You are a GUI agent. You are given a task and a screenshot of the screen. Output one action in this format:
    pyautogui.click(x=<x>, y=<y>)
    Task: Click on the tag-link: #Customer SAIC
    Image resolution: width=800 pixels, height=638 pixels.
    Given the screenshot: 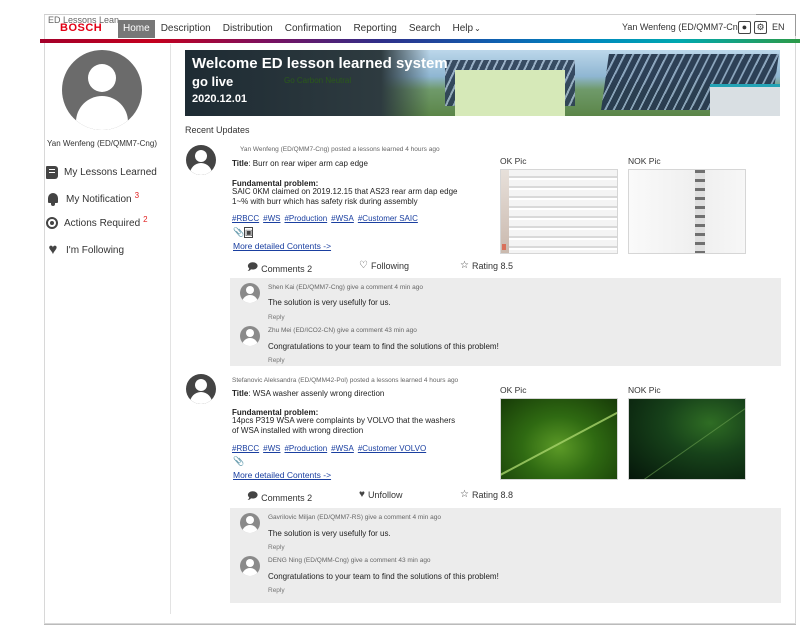 What is the action you would take?
    pyautogui.click(x=388, y=218)
    